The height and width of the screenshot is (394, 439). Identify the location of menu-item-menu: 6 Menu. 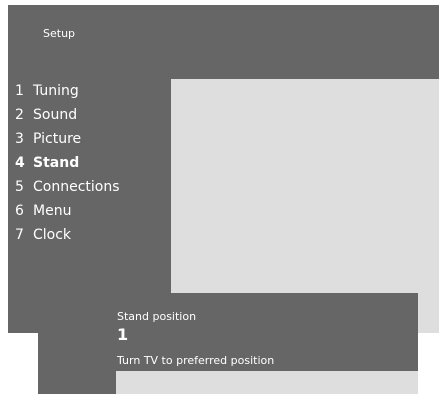
(64, 211).